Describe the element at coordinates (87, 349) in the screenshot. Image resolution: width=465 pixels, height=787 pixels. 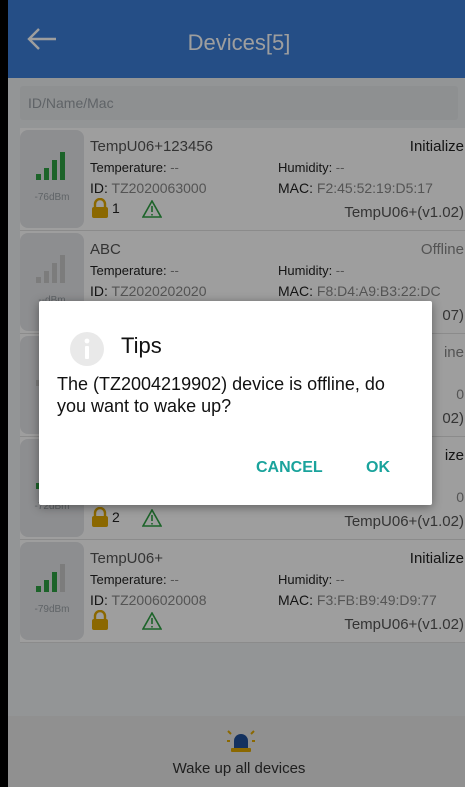
I see `info-icon` at that location.